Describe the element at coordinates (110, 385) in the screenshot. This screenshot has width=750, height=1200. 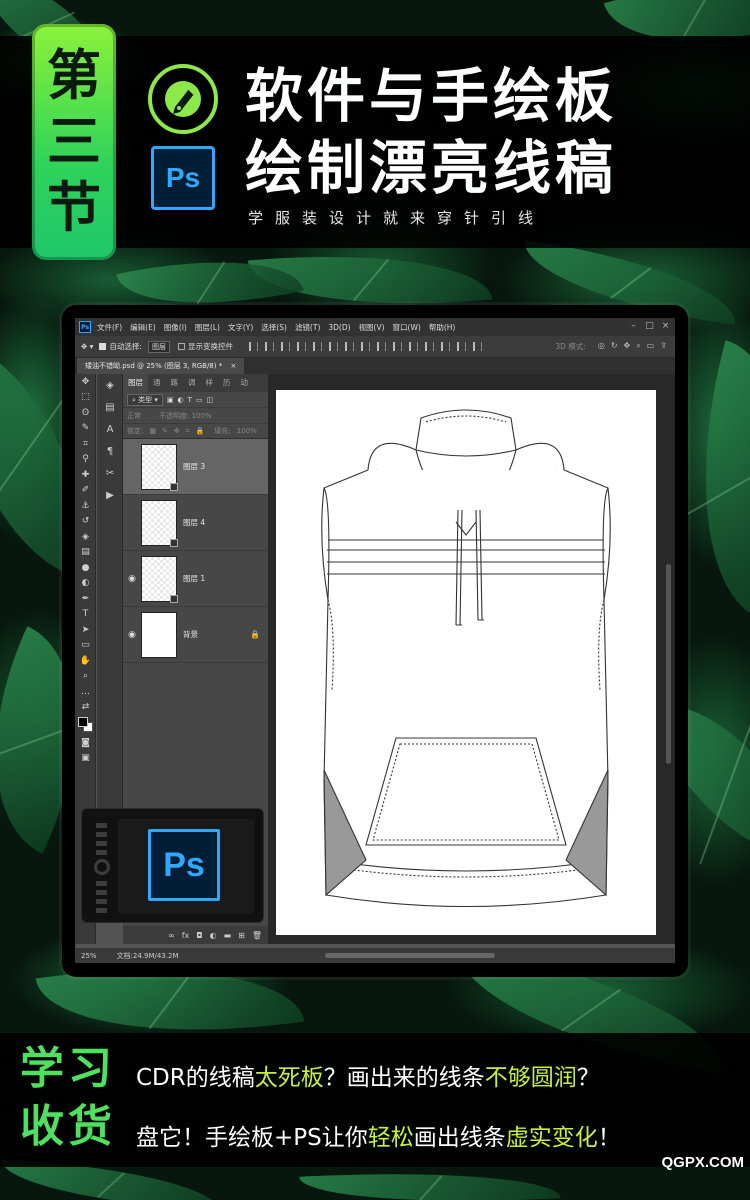
I see `layers-3d-icon: ◈` at that location.